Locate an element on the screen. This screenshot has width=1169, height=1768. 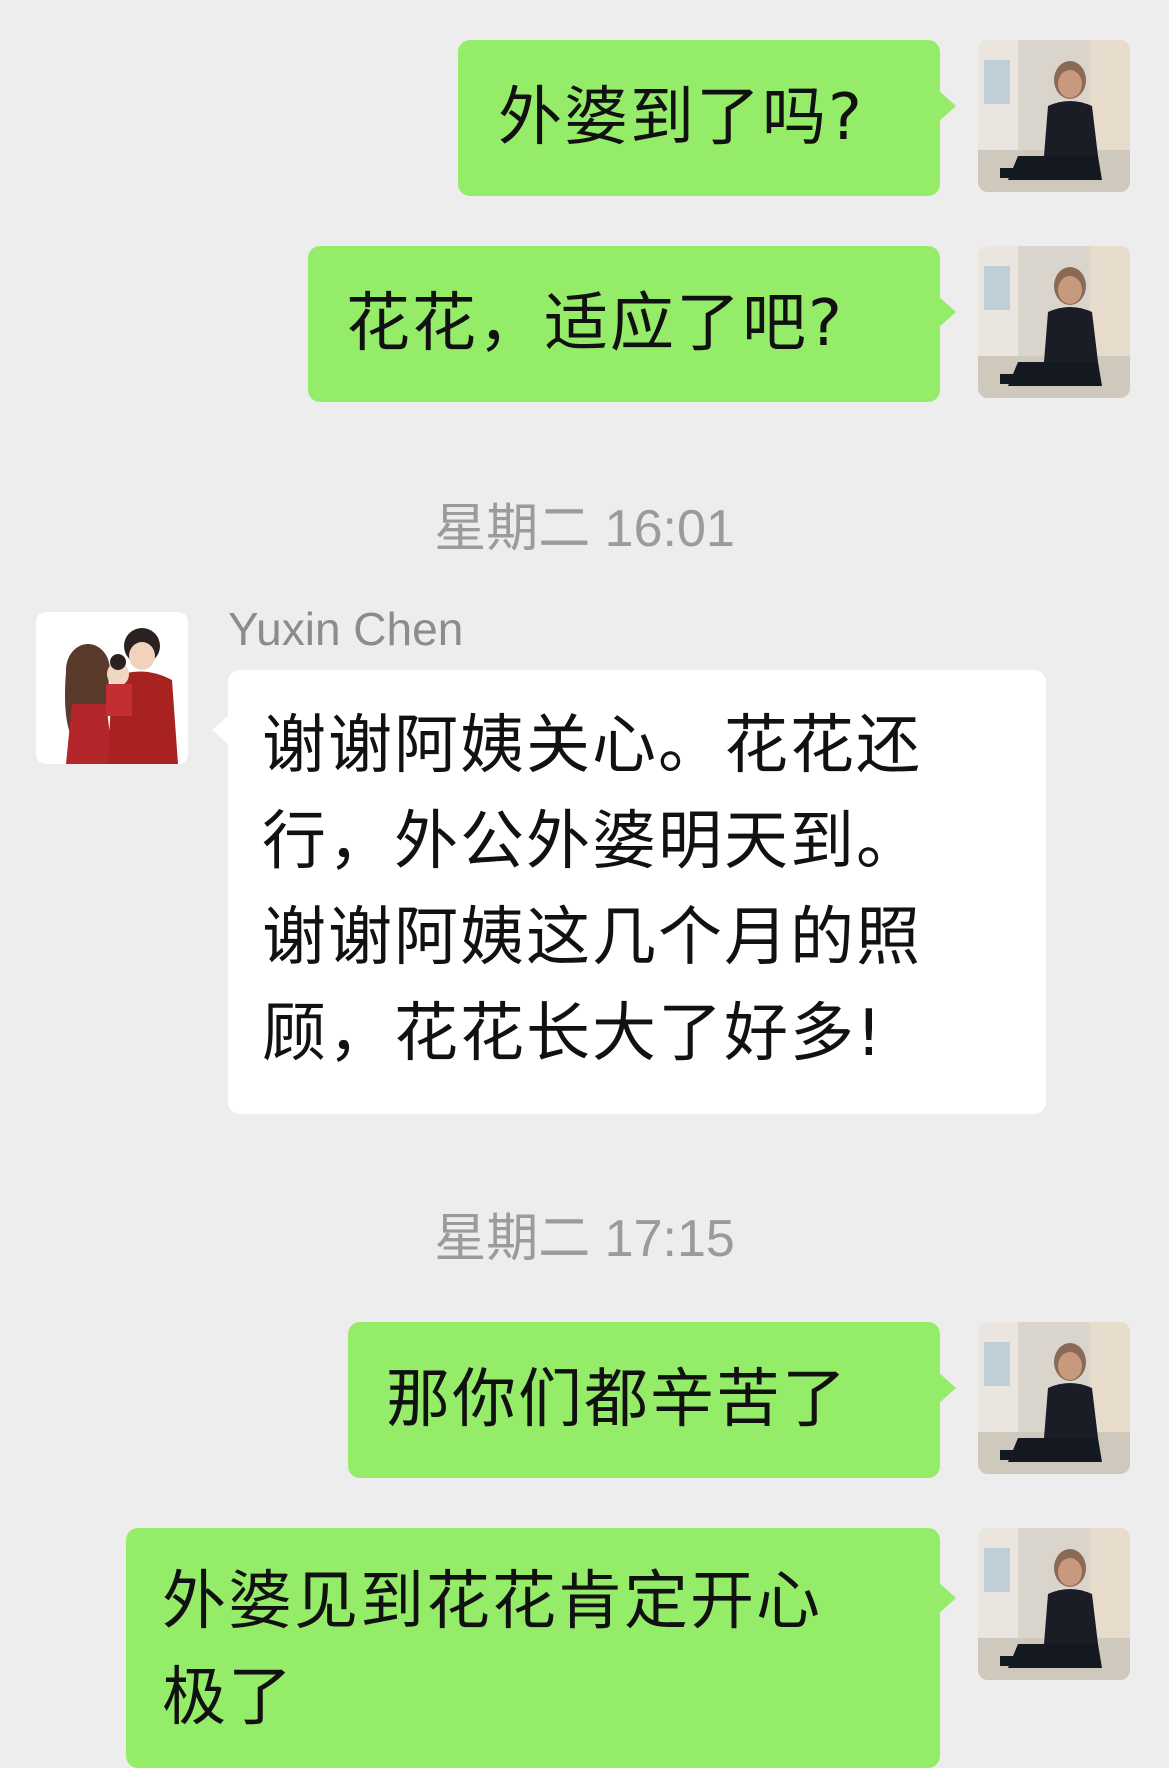
message-bubble-outgoing: 外婆见到花花肯定开心 极了 is located at coordinates (541, 1648).